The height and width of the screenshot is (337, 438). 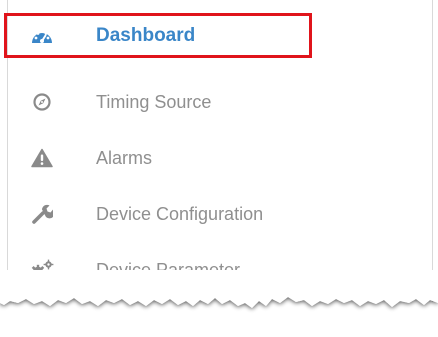 What do you see at coordinates (42, 158) in the screenshot?
I see `warning-icon` at bounding box center [42, 158].